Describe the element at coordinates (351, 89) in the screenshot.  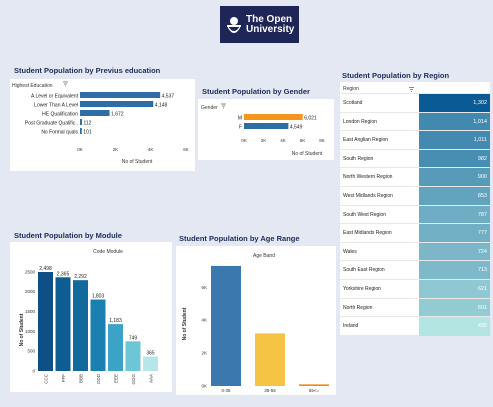
I see `region-header: Region` at that location.